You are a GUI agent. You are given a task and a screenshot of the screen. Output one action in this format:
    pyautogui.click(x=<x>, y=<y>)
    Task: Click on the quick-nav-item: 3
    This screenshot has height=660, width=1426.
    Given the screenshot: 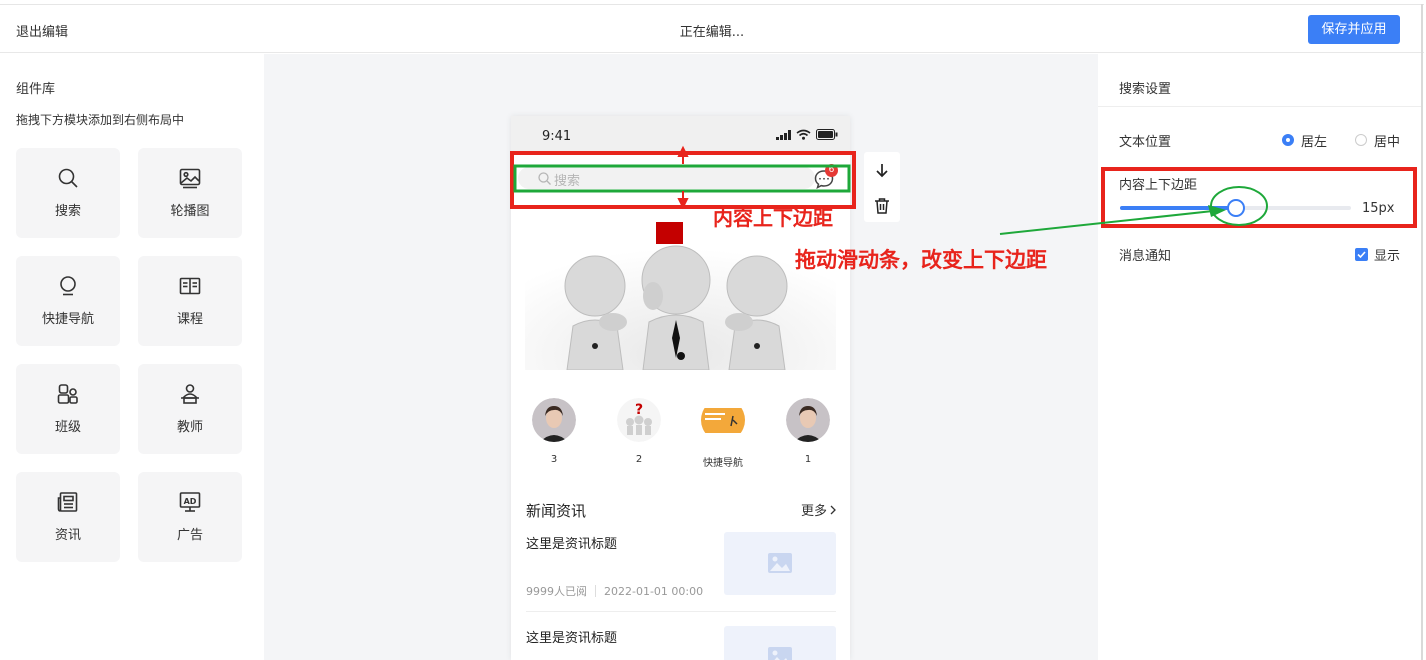 What is the action you would take?
    pyautogui.click(x=554, y=429)
    